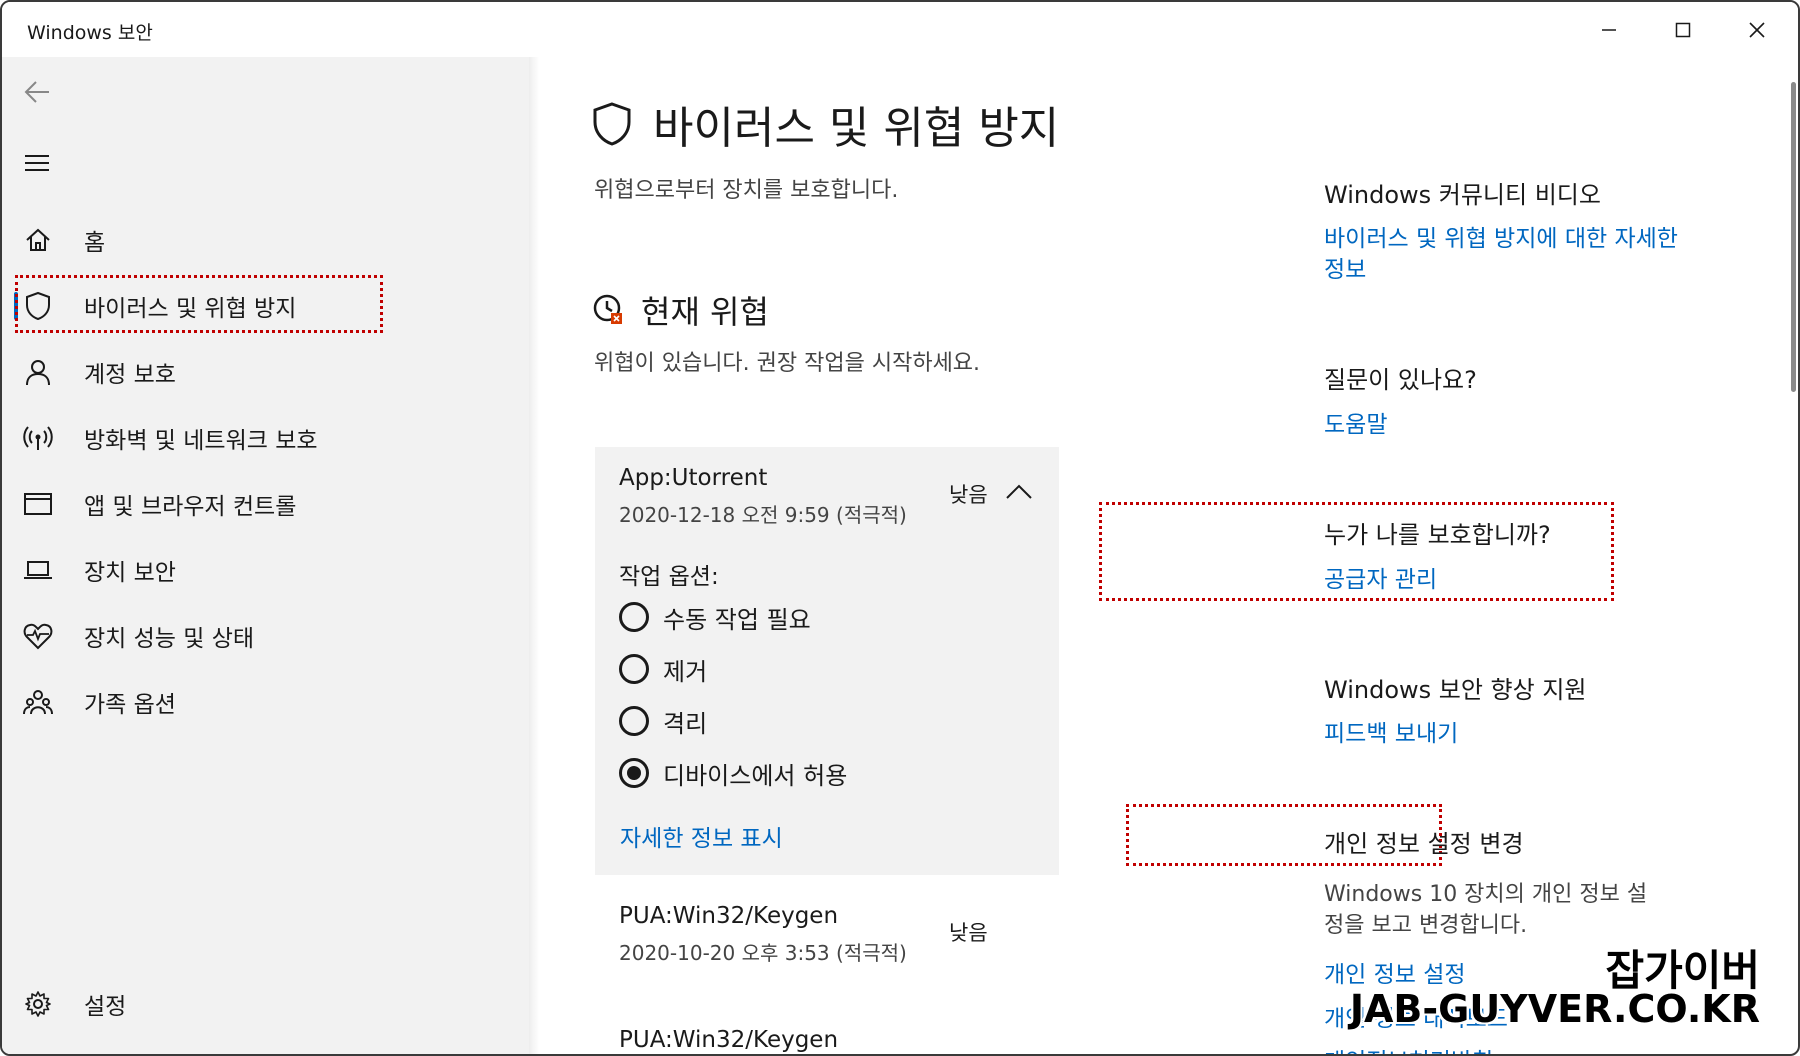  Describe the element at coordinates (1462, 195) in the screenshot. I see `community-video-heading: Windows 커뮤니티 비디오` at that location.